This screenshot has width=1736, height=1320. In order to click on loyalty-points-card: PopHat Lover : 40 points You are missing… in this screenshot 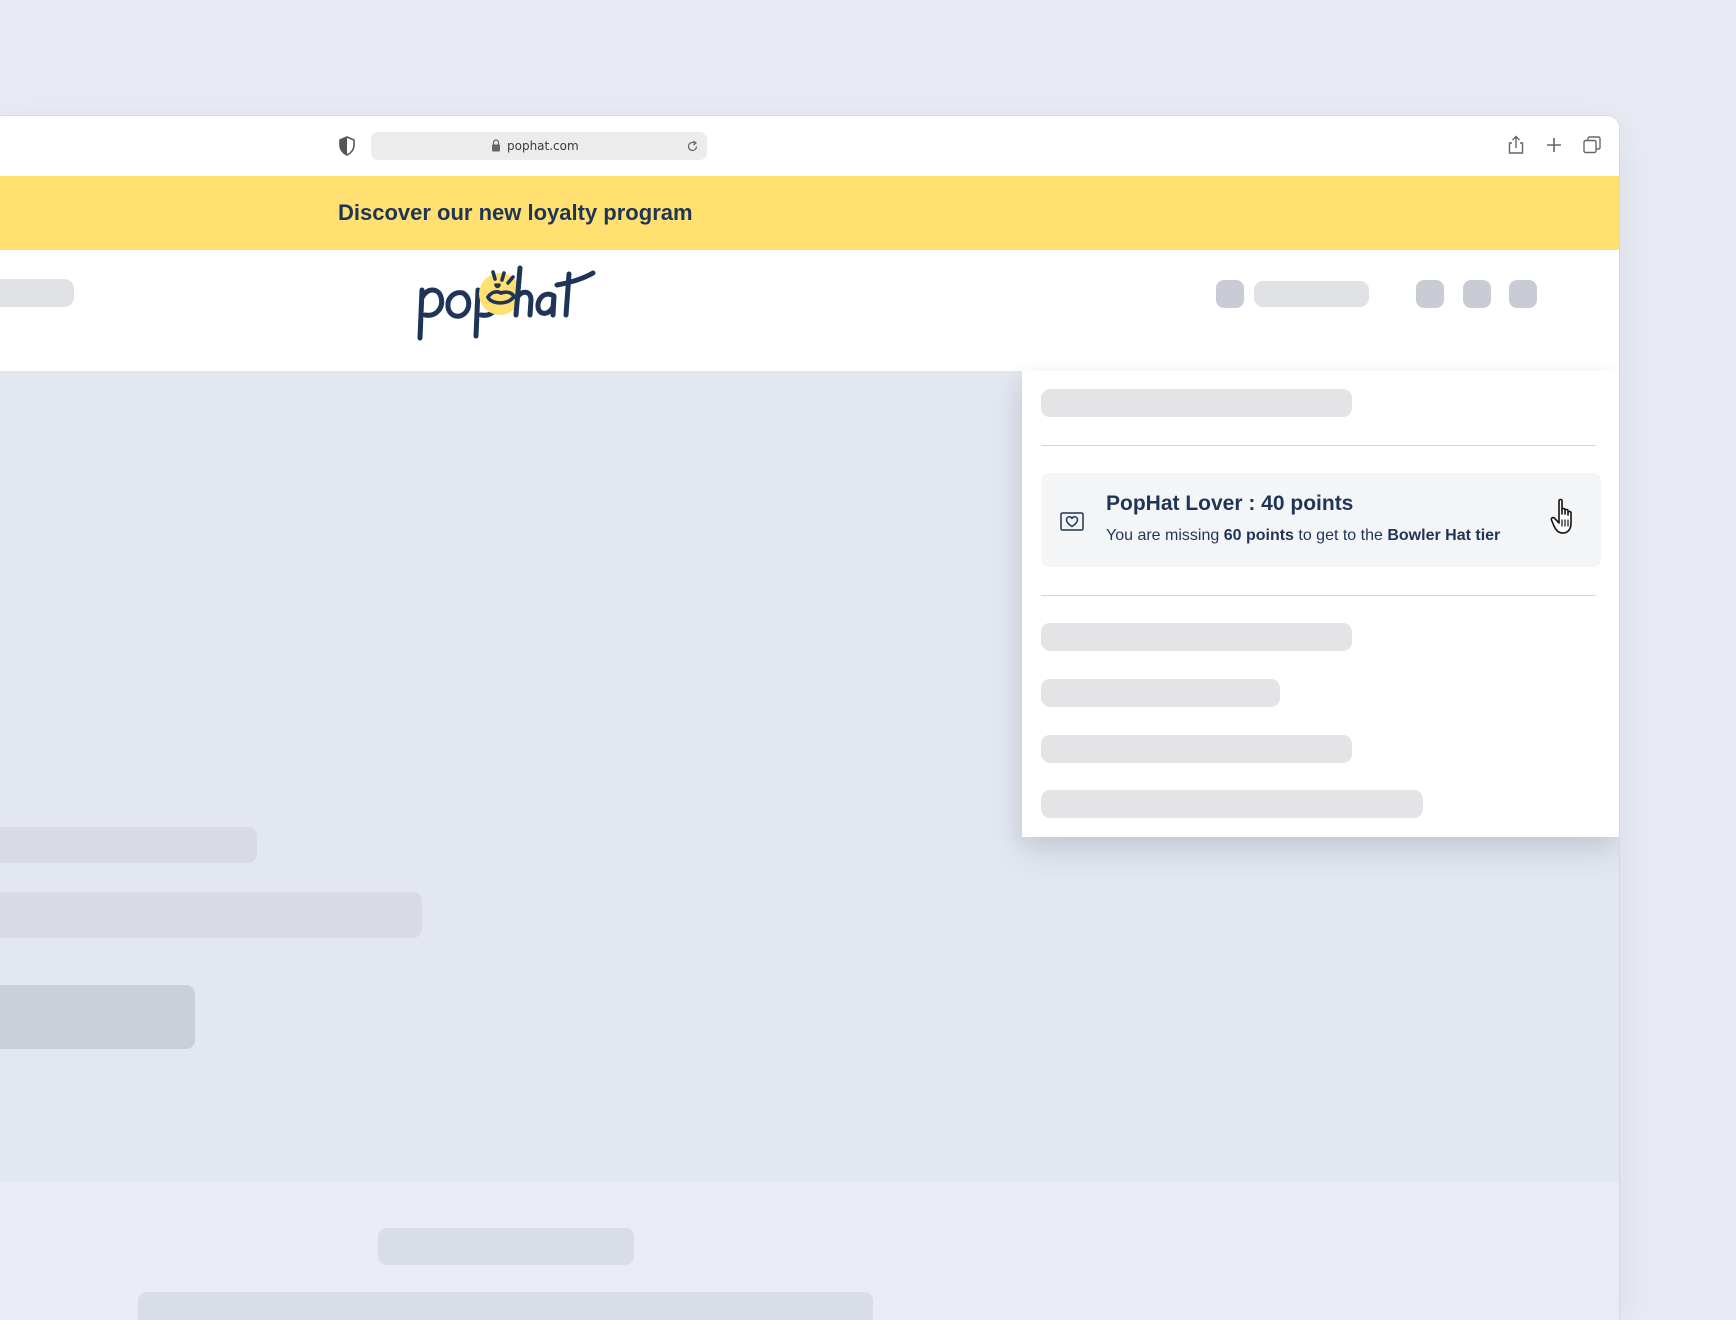, I will do `click(1321, 520)`.